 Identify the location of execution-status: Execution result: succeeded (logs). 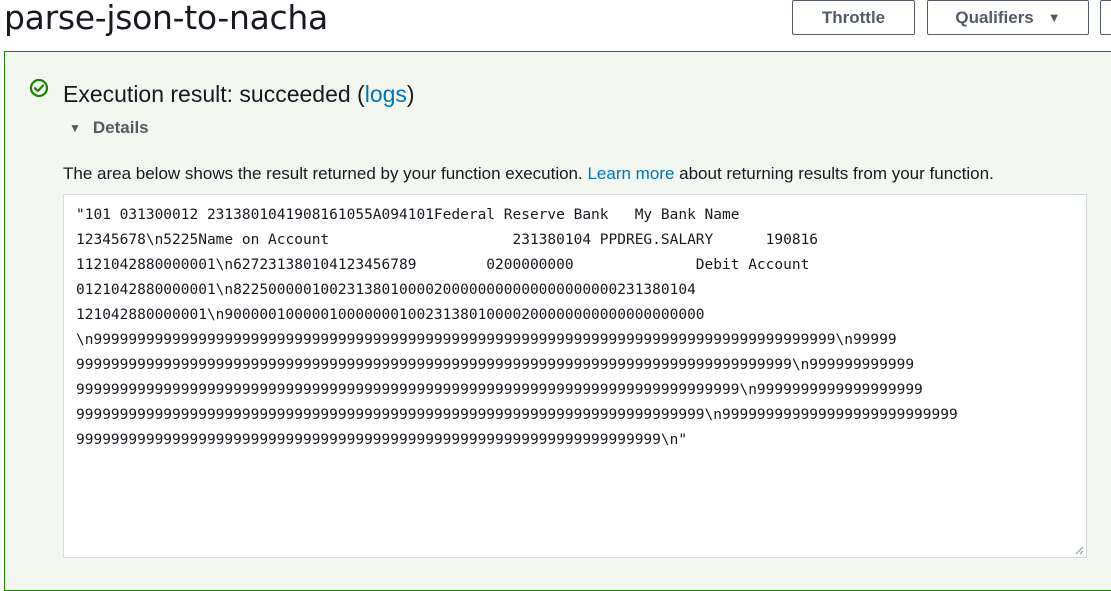
(239, 94).